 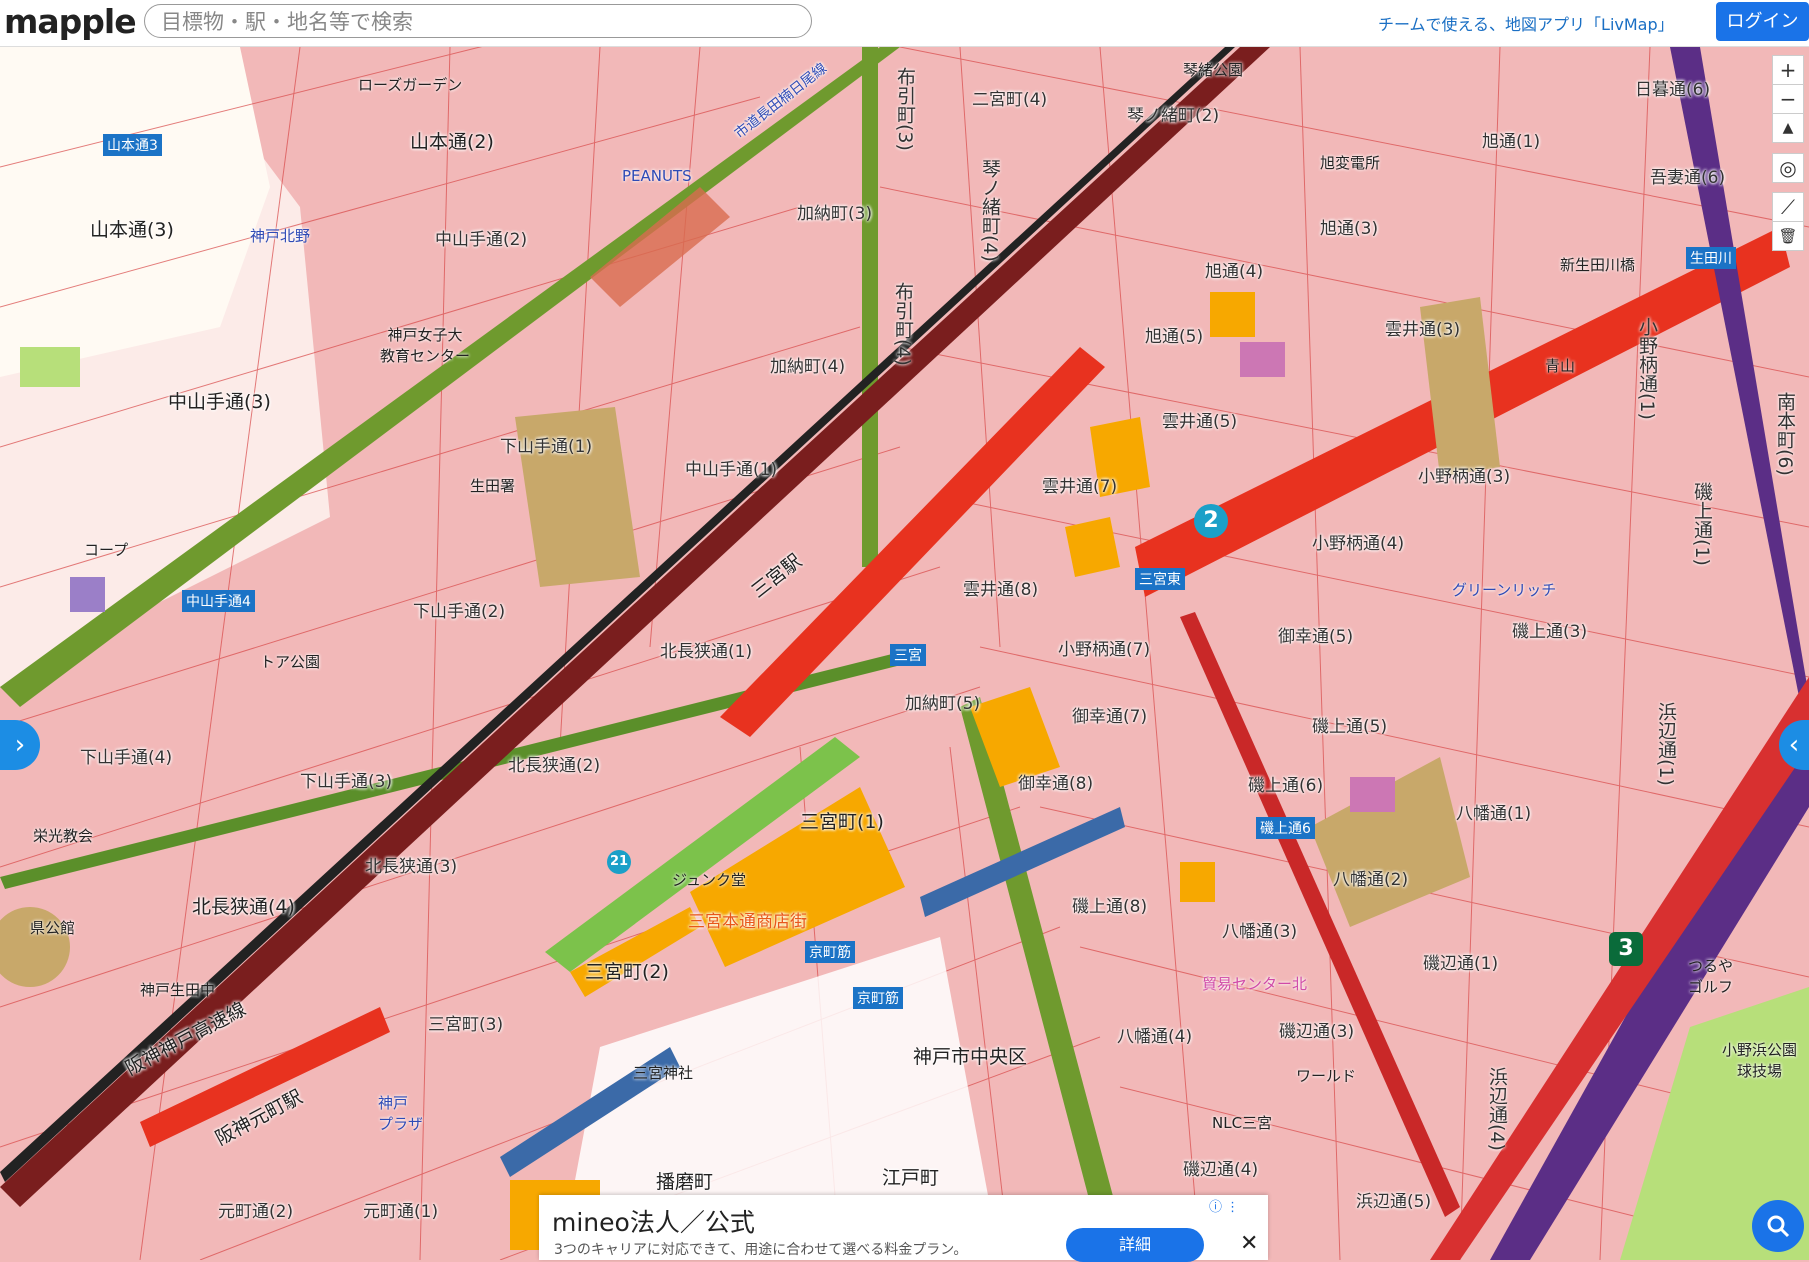 I want to click on label-hachiman3: 八幡通(3), so click(x=1260, y=932).